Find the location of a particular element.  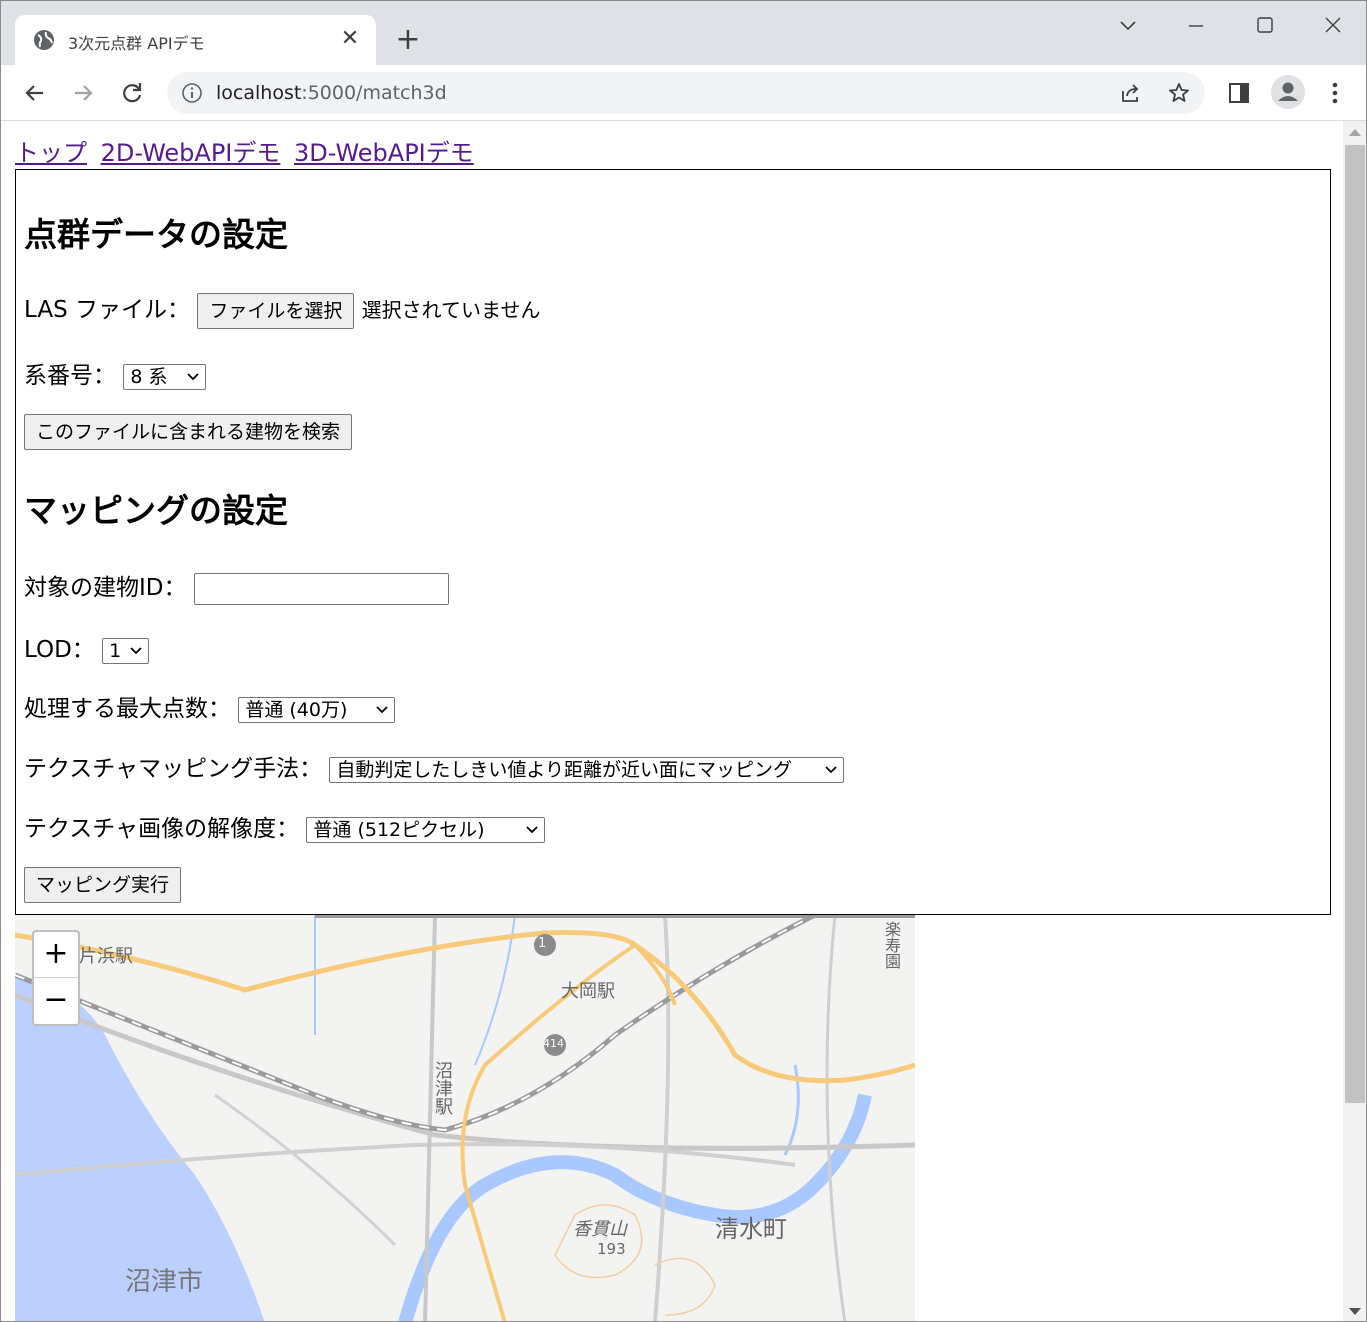

link-2d-demo: 2D-WebAPIデモ is located at coordinates (191, 153).